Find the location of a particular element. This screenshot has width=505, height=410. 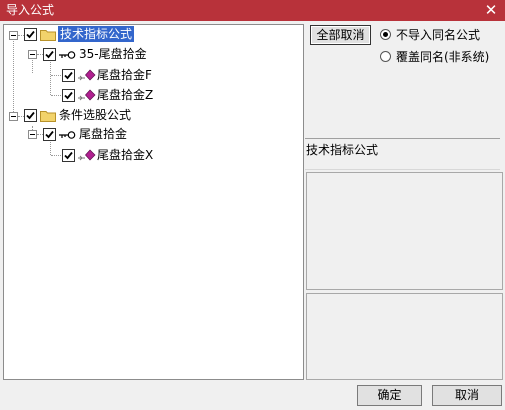

option-label-no-import: 不导入同名公式 is located at coordinates (438, 35).